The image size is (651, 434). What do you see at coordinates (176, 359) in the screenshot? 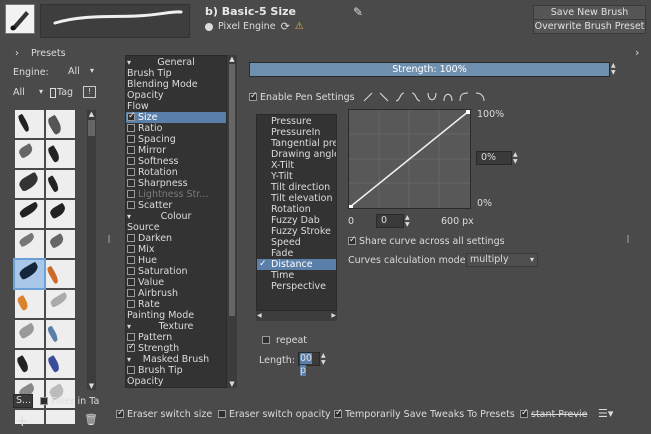
I see `option-section: ▾ Masked Brush` at bounding box center [176, 359].